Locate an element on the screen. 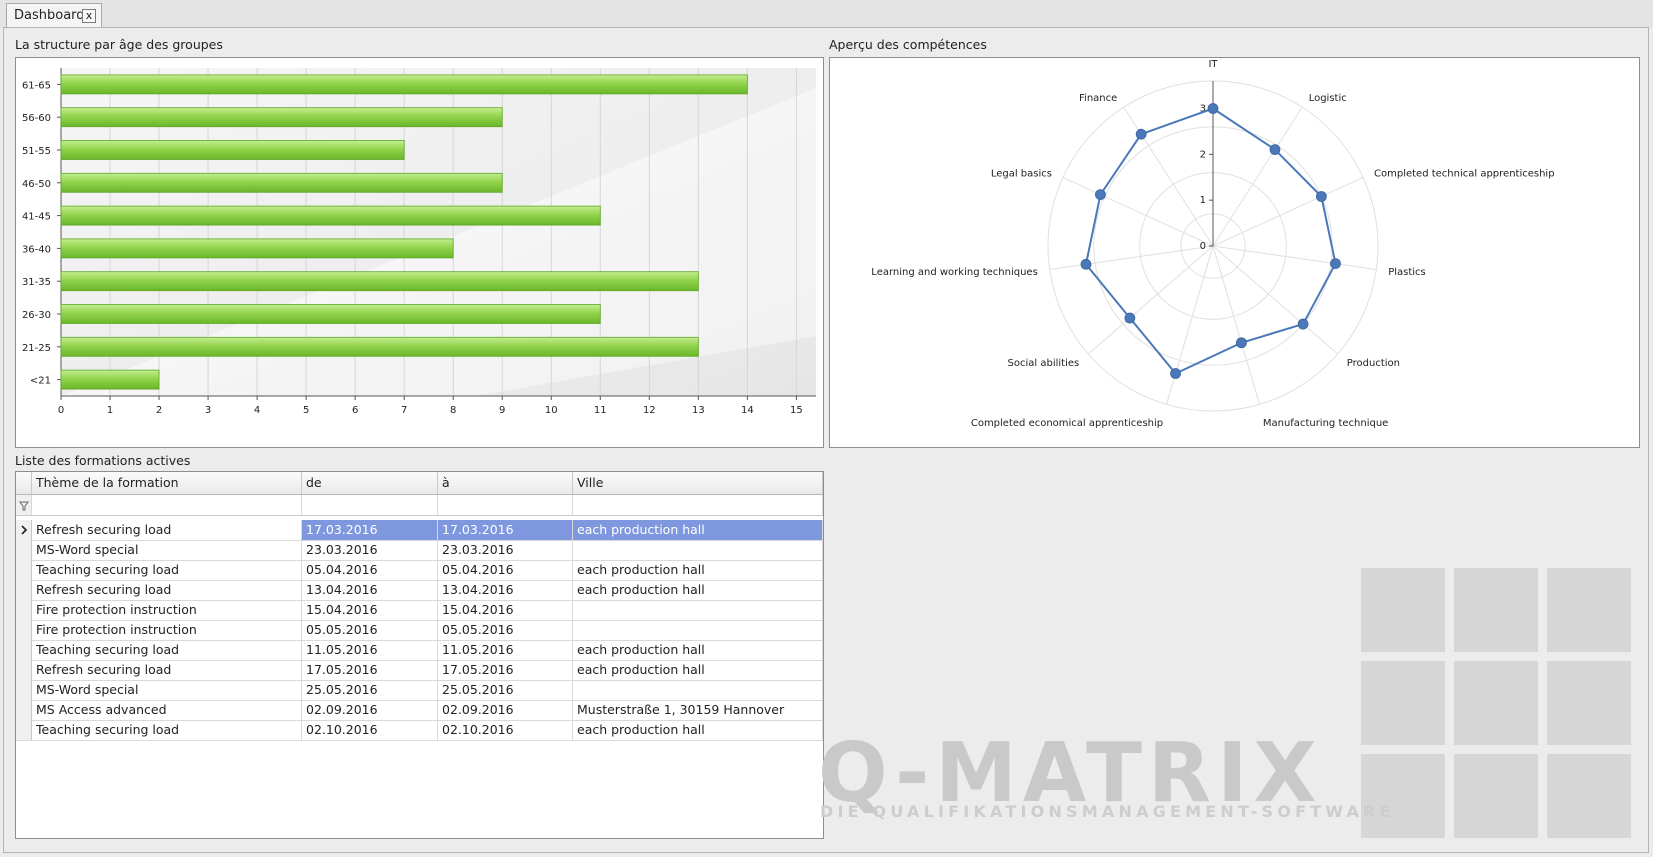 The width and height of the screenshot is (1653, 857). filter-input-to is located at coordinates (505, 505).